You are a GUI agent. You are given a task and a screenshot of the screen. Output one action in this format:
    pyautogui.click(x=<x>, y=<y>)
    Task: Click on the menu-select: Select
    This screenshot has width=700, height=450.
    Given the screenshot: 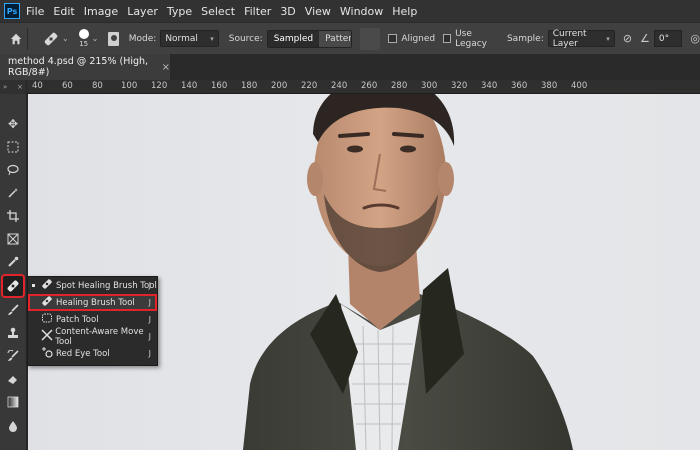 What is the action you would take?
    pyautogui.click(x=218, y=11)
    